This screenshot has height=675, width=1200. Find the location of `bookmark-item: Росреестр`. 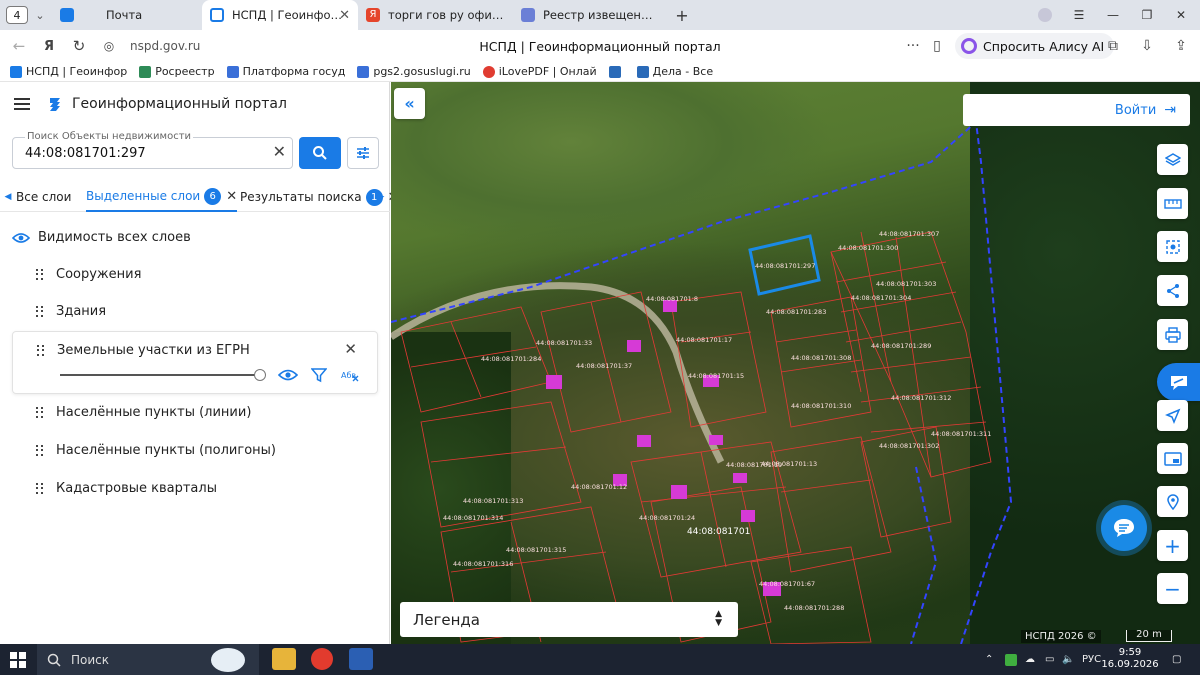

bookmark-item: Росреестр is located at coordinates (177, 71).